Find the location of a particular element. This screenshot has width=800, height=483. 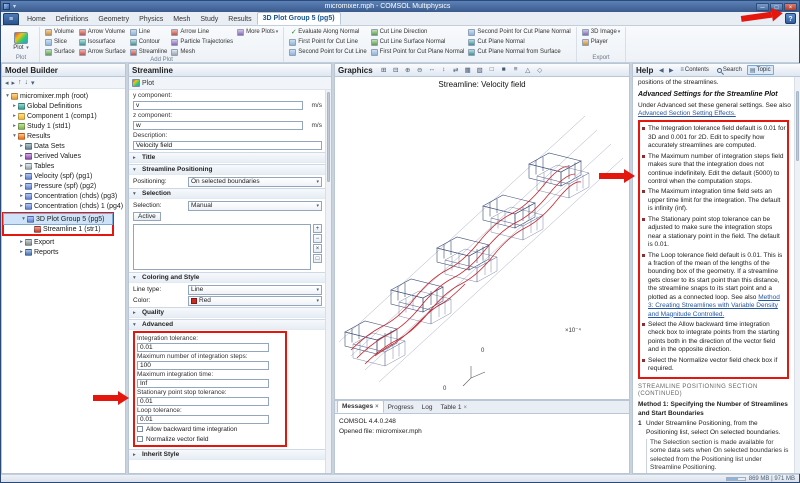

section-coloring-and-style: ▾ Coloring and Style is located at coordinates (227, 277).